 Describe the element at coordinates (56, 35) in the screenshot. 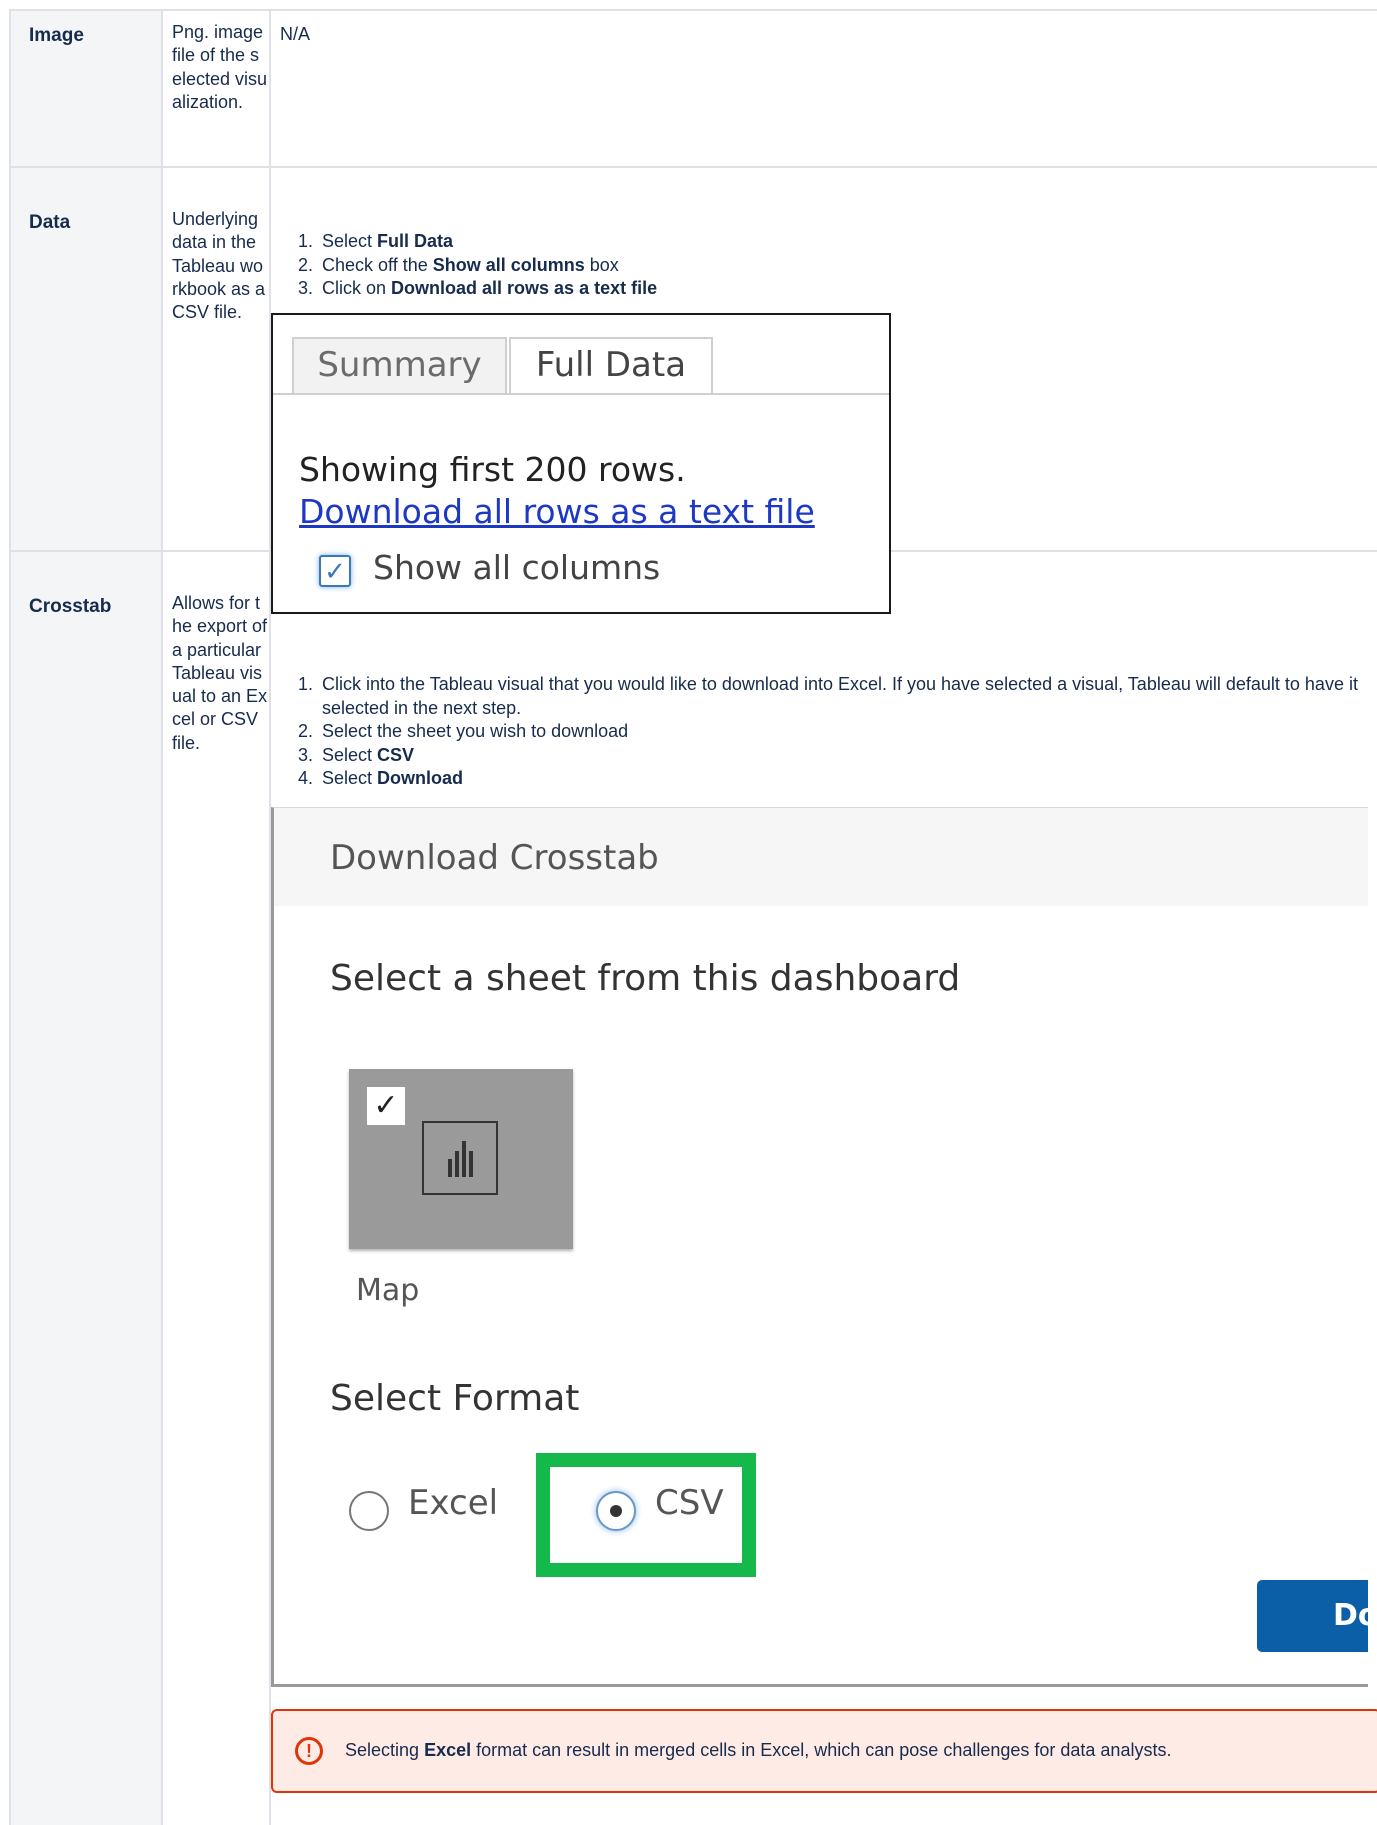

I see `row-header-image: Image` at that location.